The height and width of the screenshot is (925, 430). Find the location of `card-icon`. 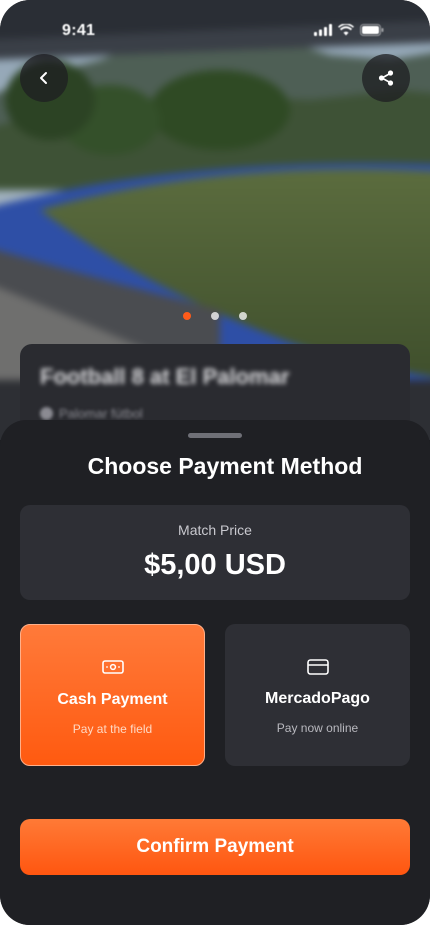

card-icon is located at coordinates (317, 667).